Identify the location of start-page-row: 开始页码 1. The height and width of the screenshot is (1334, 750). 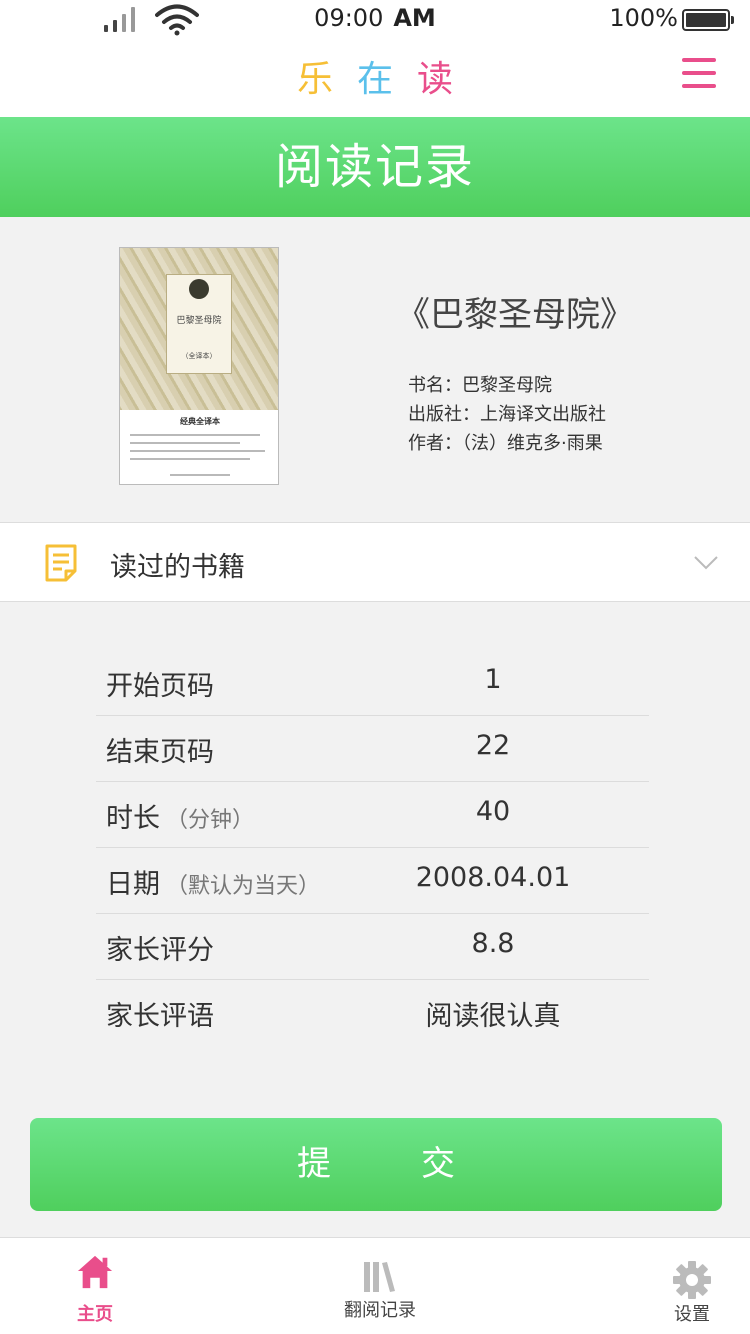
(372, 683).